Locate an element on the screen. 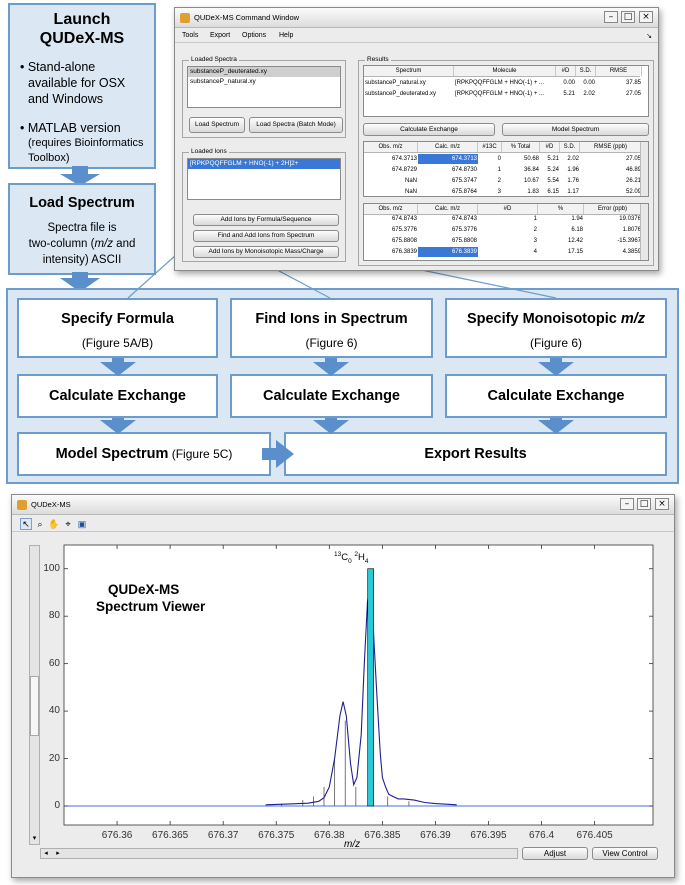  loaded-ions-list: [RPKPQQFFGLM + HNO(-1) + 2H]2+ is located at coordinates (264, 179).